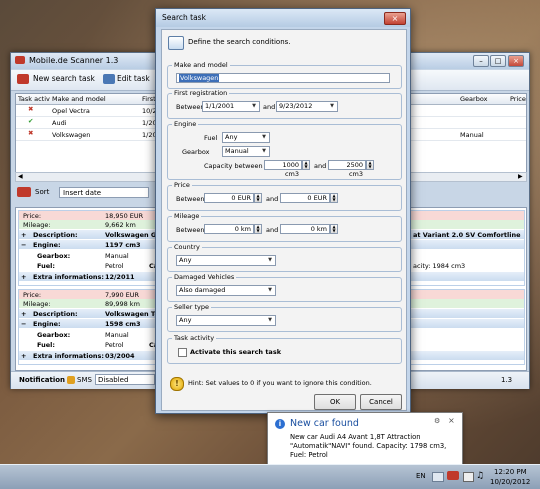 The width and height of the screenshot is (540, 489). I want to click on gearbox-label: Gearbox, so click(196, 152).